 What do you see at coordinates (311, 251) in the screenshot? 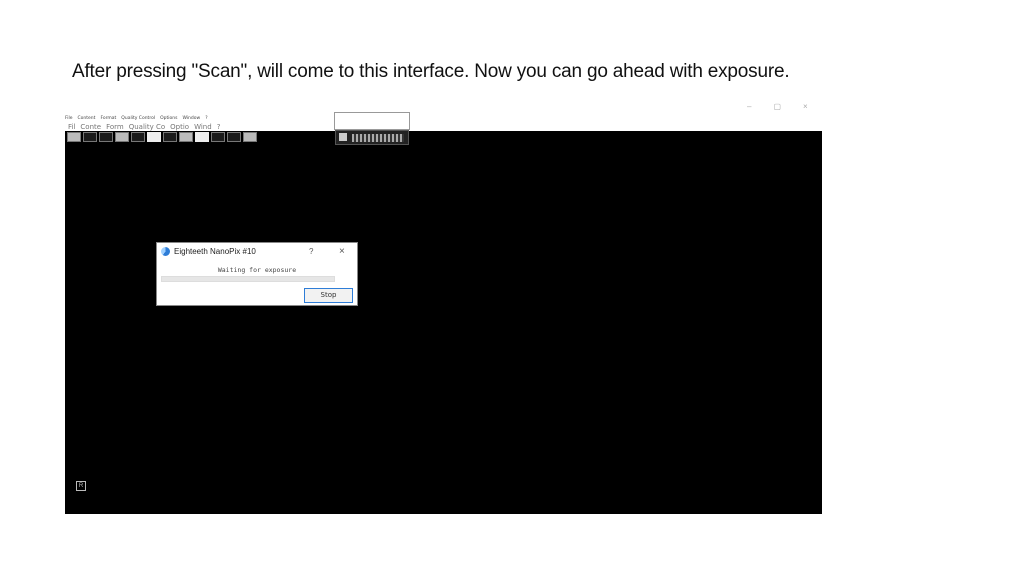
I see `help-icon: ?` at bounding box center [311, 251].